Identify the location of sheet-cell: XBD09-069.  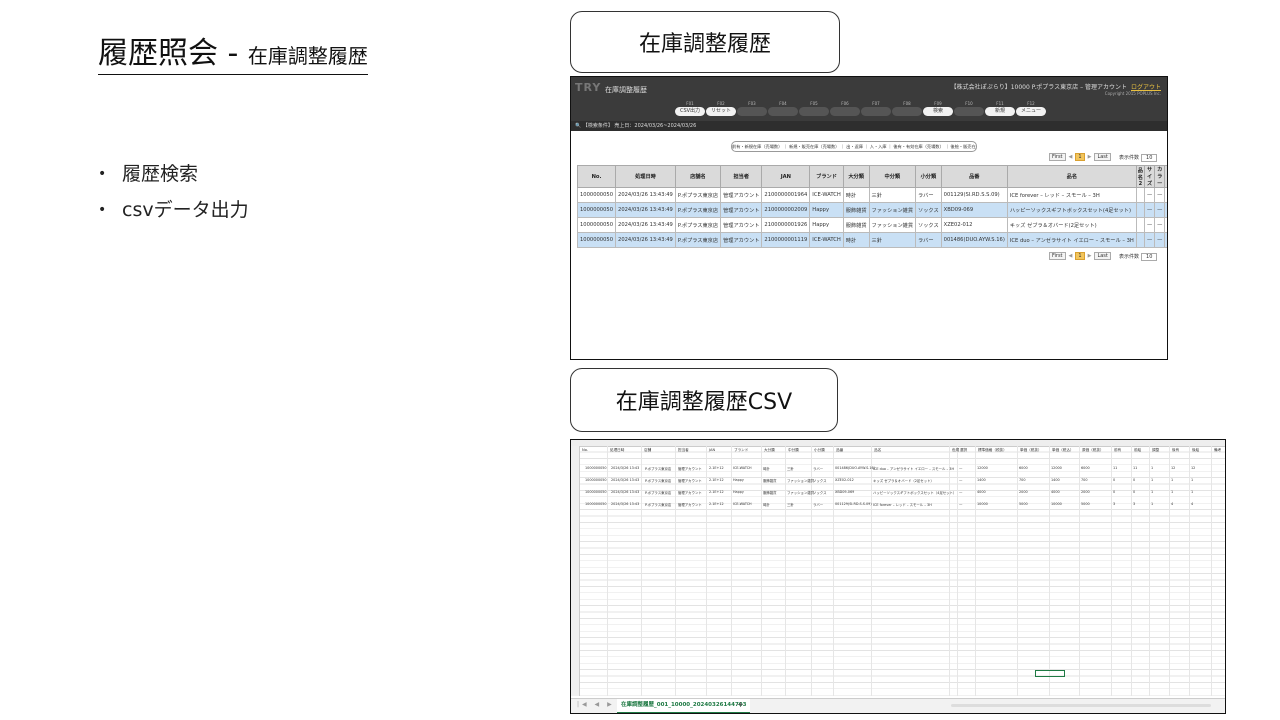
(844, 492).